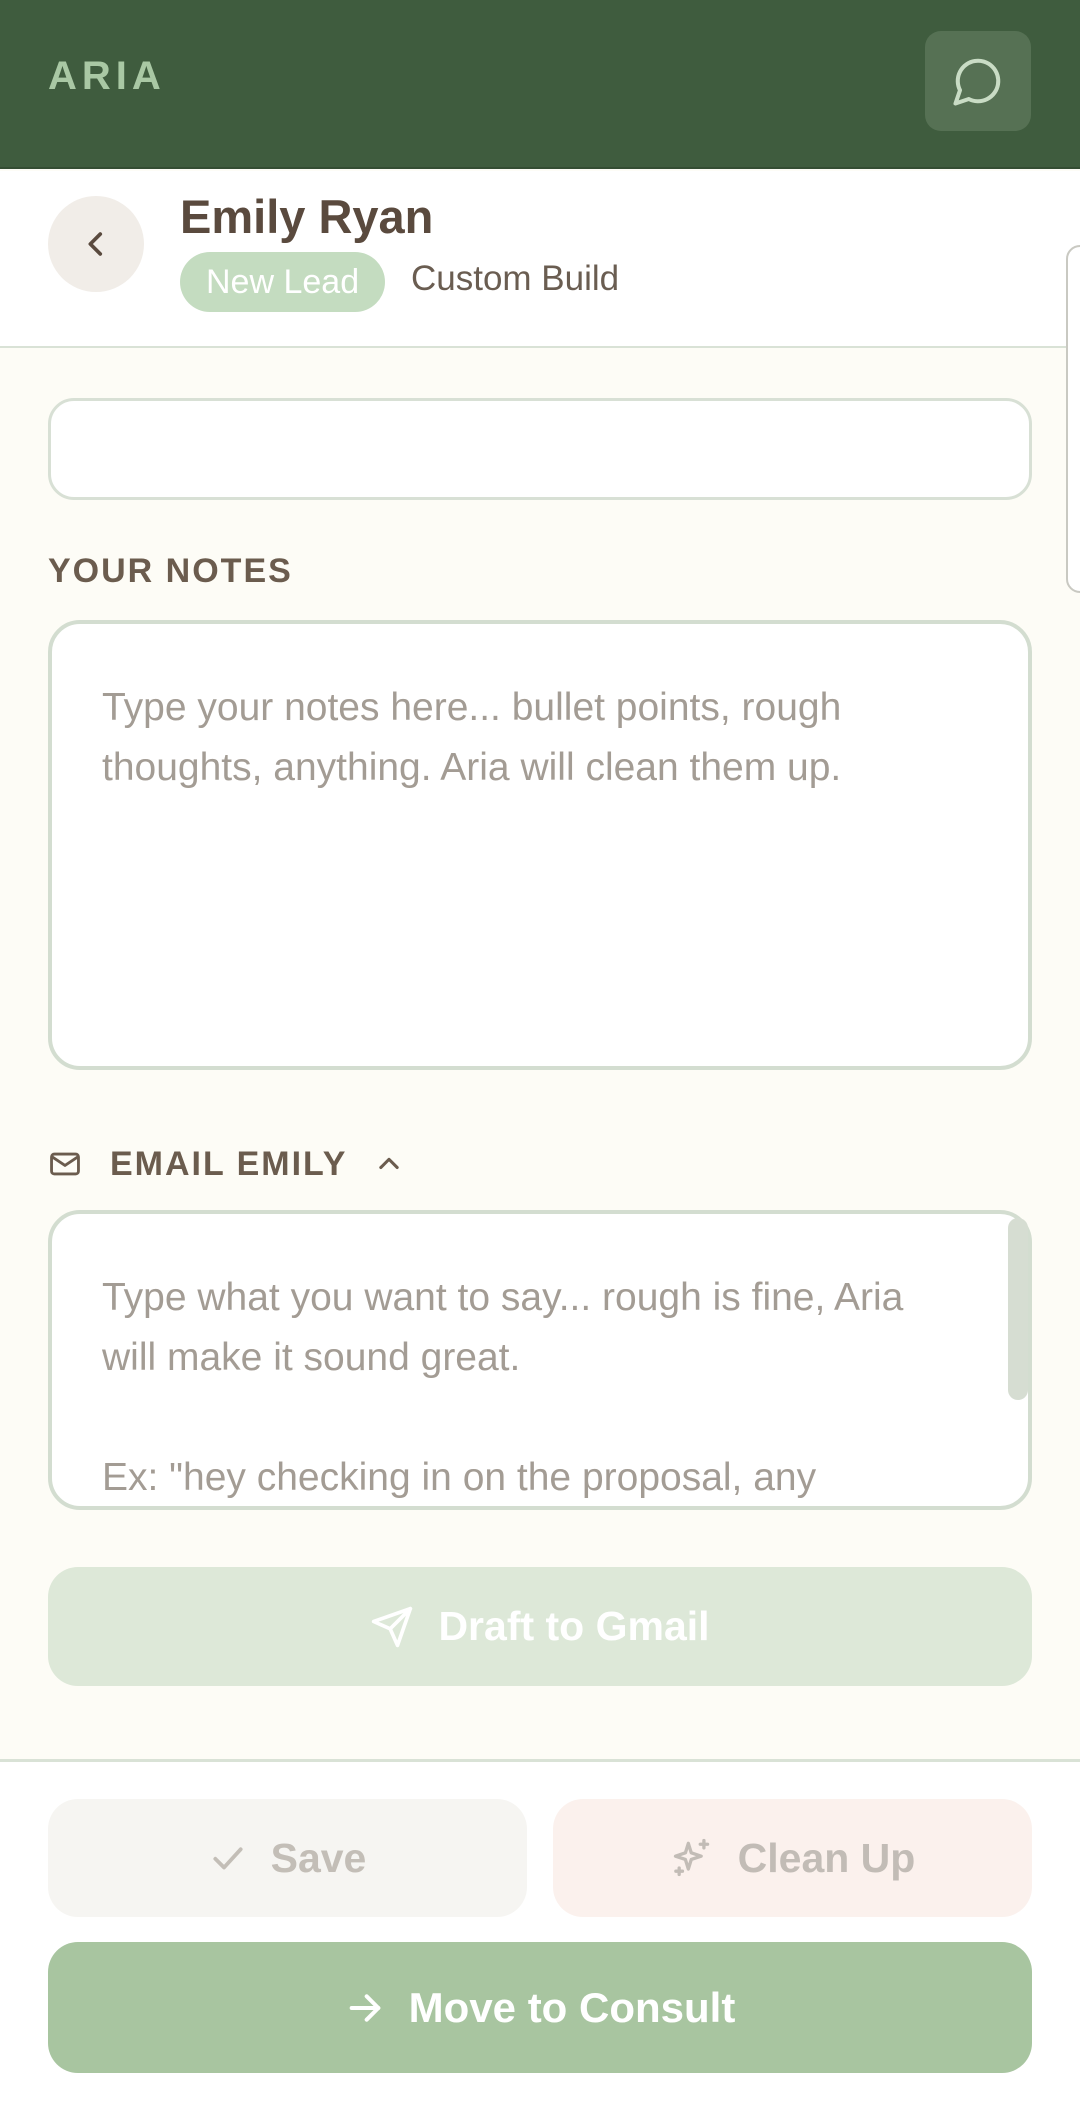 The width and height of the screenshot is (1080, 2108). Describe the element at coordinates (318, 1857) in the screenshot. I see `save-button-label: Save` at that location.